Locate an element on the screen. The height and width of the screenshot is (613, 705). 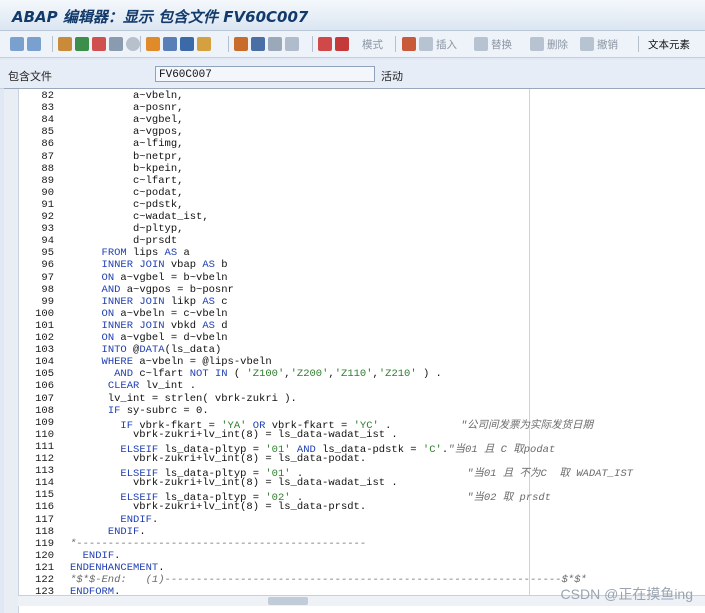
code-line: lv_int = strlen( vbrk-zukri ). is located at coordinates (183, 399).